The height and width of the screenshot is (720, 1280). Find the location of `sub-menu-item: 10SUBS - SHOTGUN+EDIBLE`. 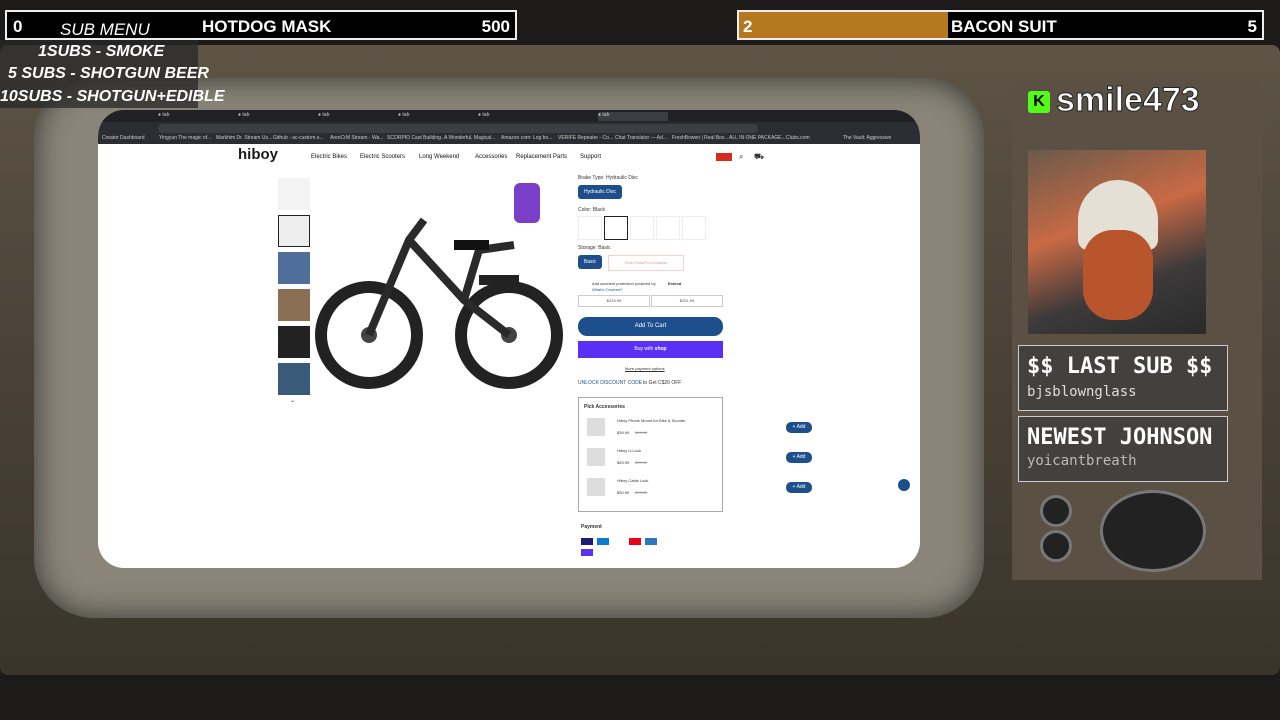

sub-menu-item: 10SUBS - SHOTGUN+EDIBLE is located at coordinates (112, 96).